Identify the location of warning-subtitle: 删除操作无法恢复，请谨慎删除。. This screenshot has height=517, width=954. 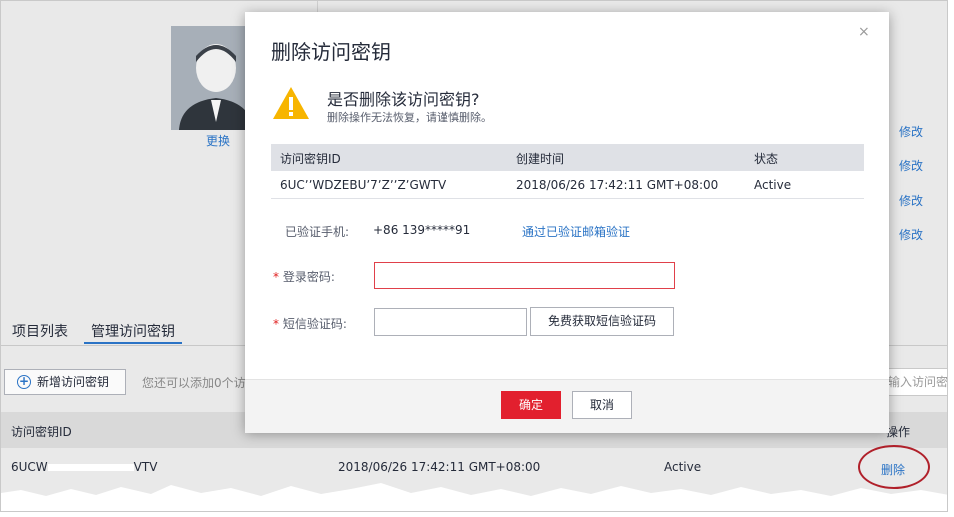
(409, 117).